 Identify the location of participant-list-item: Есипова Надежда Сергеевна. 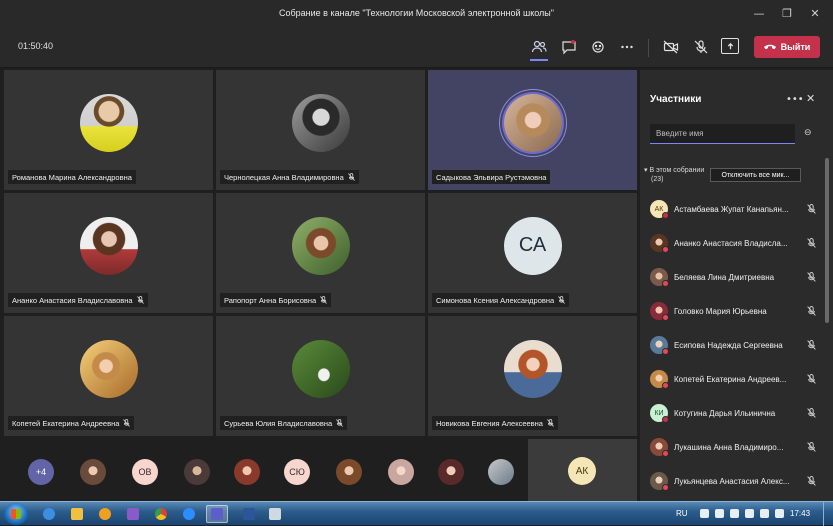
(734, 345).